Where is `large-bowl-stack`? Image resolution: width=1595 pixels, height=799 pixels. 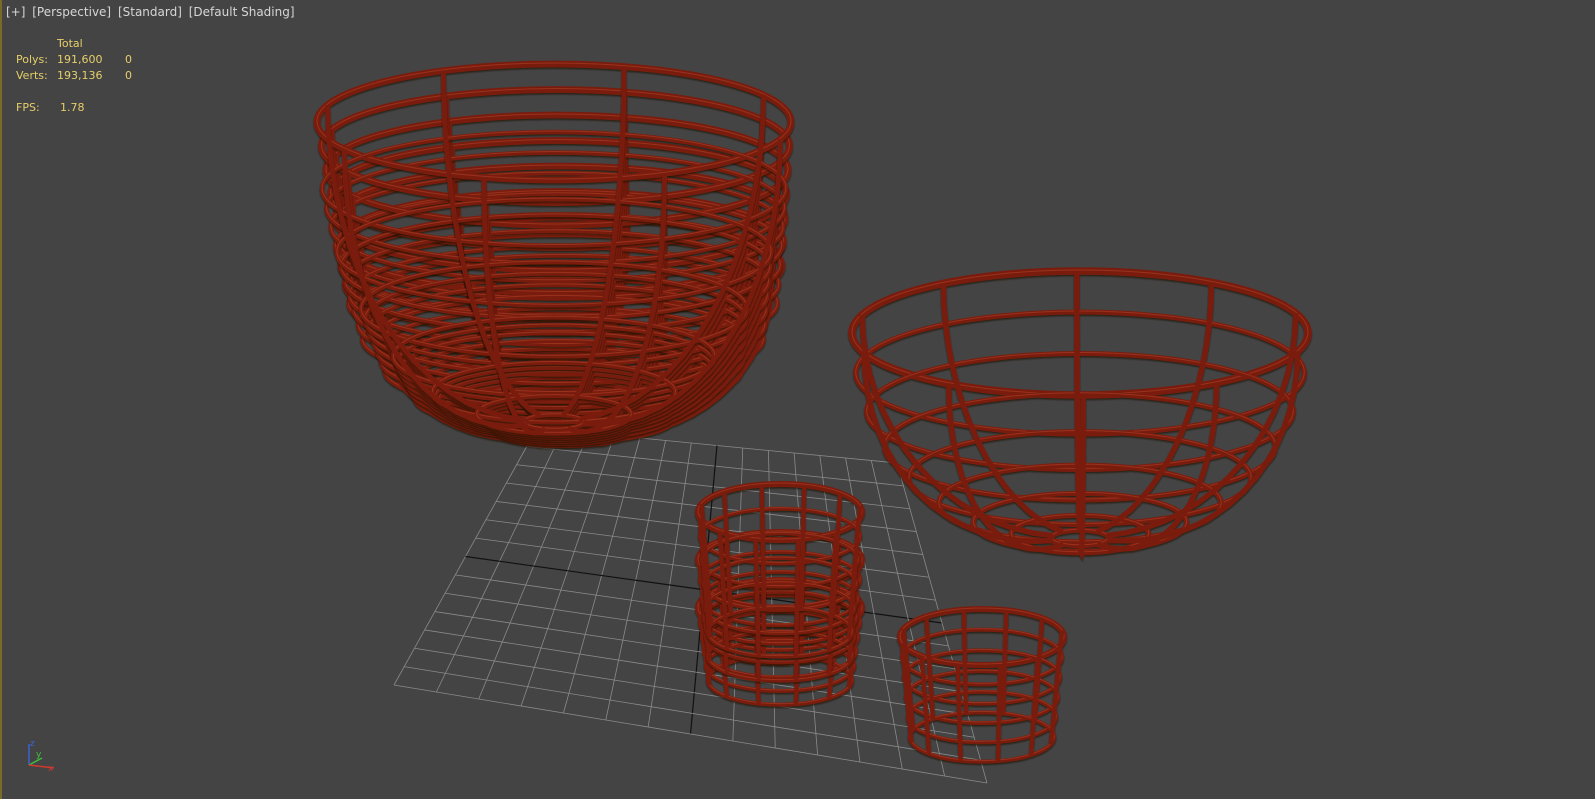 large-bowl-stack is located at coordinates (554, 254).